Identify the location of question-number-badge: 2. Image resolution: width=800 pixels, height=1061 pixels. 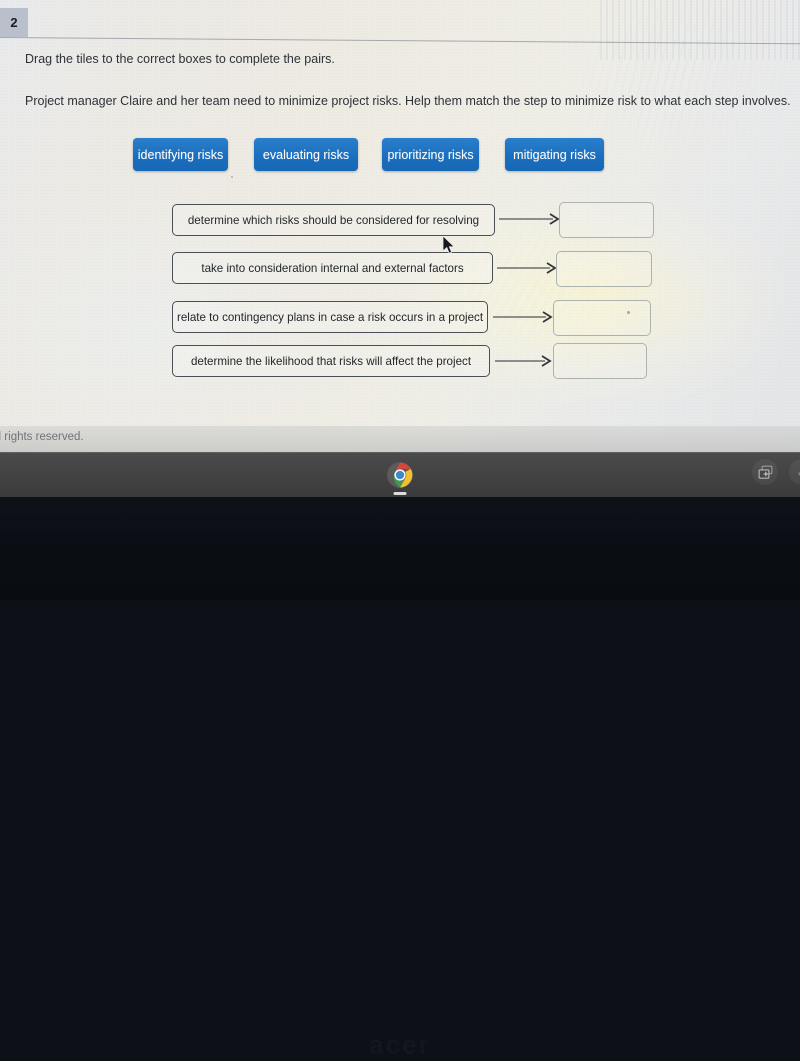
(14, 22).